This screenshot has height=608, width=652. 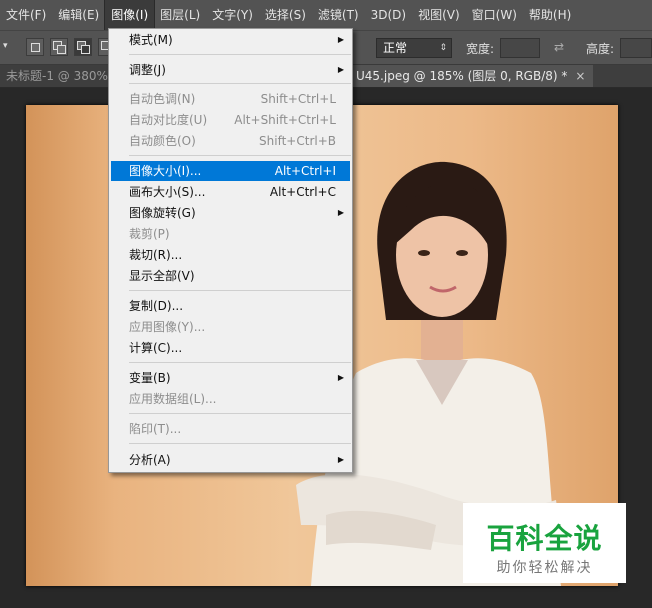 What do you see at coordinates (130, 15) in the screenshot?
I see `menu-image: 图像(I)` at bounding box center [130, 15].